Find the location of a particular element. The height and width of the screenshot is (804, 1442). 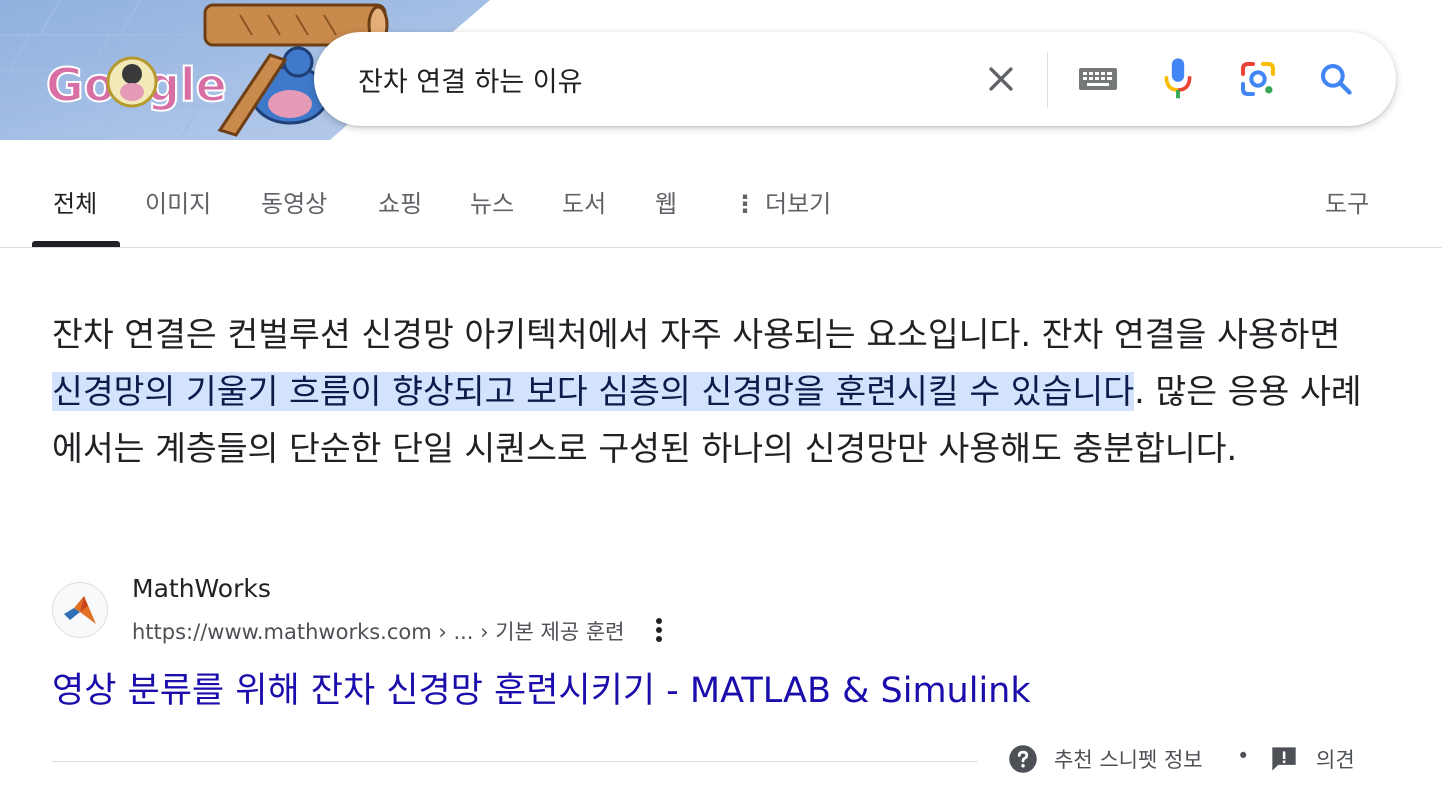

feedback-link: 의견 is located at coordinates (1312, 759).